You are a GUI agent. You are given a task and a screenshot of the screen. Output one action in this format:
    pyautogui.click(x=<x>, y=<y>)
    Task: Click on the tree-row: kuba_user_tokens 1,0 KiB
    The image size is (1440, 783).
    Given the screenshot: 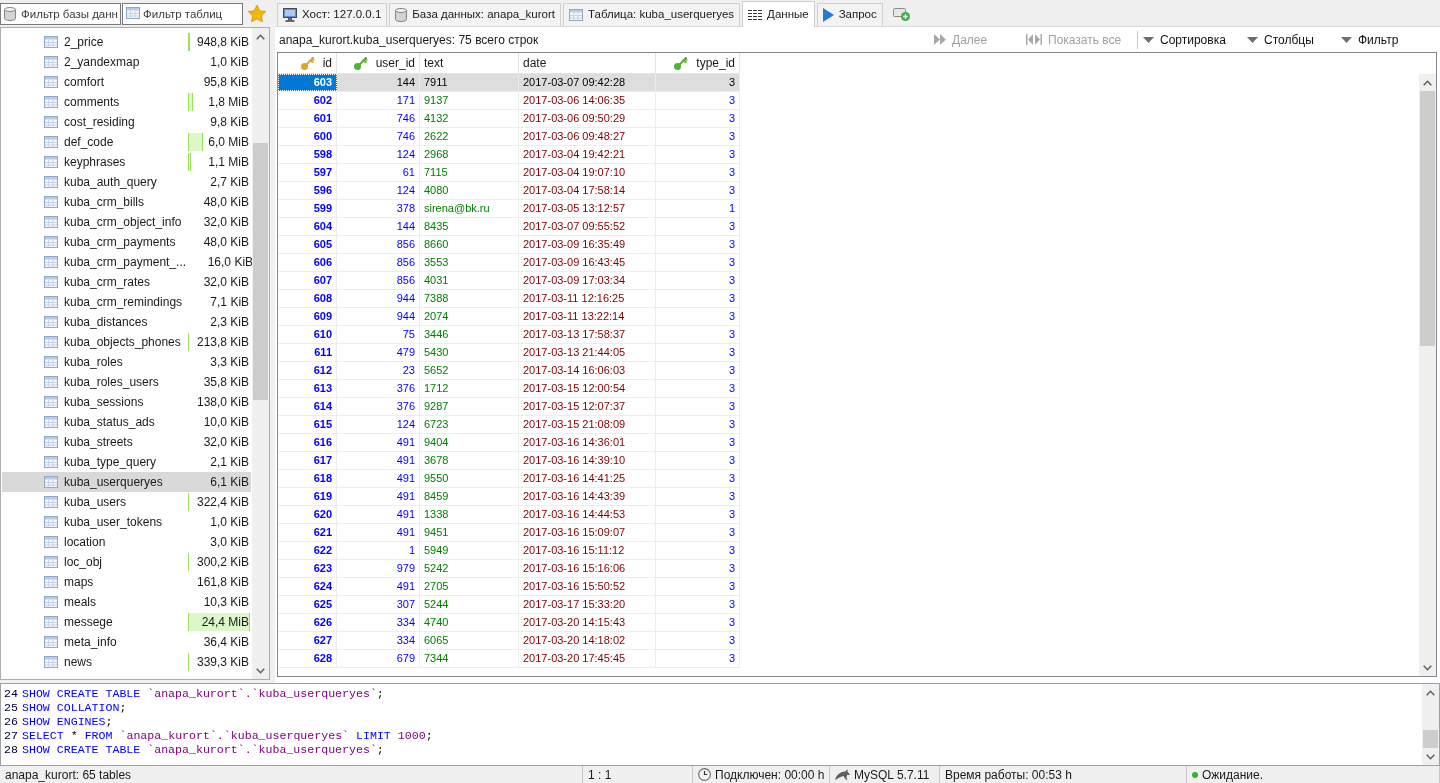 What is the action you would take?
    pyautogui.click(x=126, y=522)
    